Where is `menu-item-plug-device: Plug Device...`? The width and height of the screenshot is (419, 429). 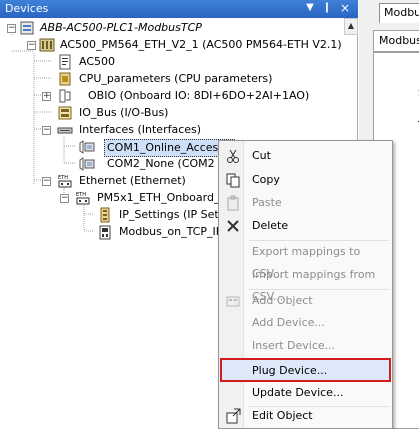 menu-item-plug-device: Plug Device... is located at coordinates (305, 370).